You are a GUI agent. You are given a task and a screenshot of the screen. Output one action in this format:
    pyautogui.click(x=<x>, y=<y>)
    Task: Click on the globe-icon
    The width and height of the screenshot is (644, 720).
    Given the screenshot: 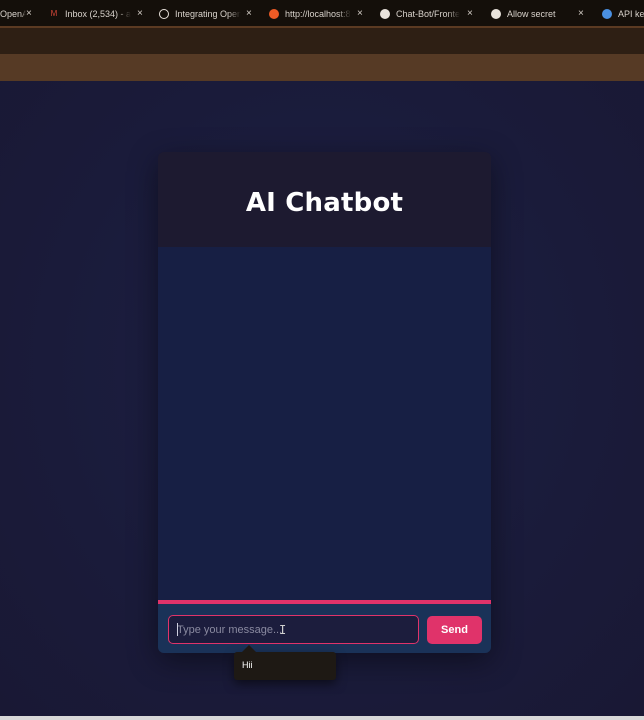 What is the action you would take?
    pyautogui.click(x=607, y=13)
    